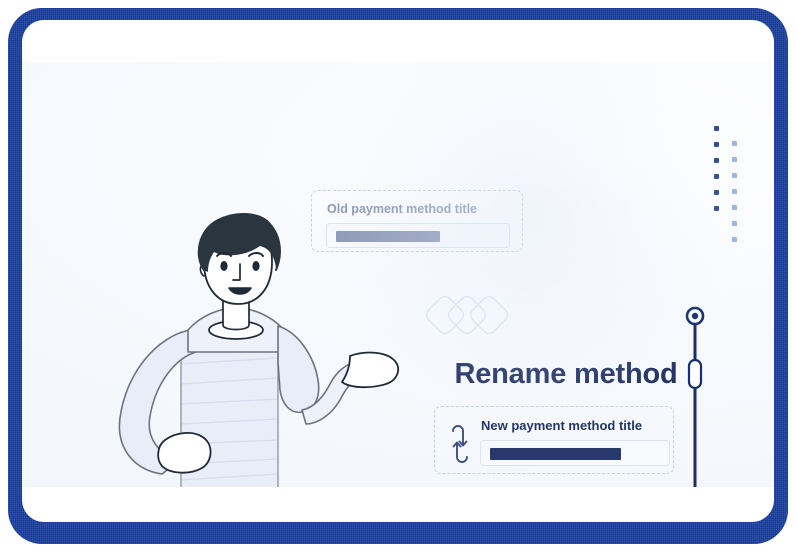 This screenshot has height=552, width=796. What do you see at coordinates (695, 374) in the screenshot?
I see `slider-handle` at bounding box center [695, 374].